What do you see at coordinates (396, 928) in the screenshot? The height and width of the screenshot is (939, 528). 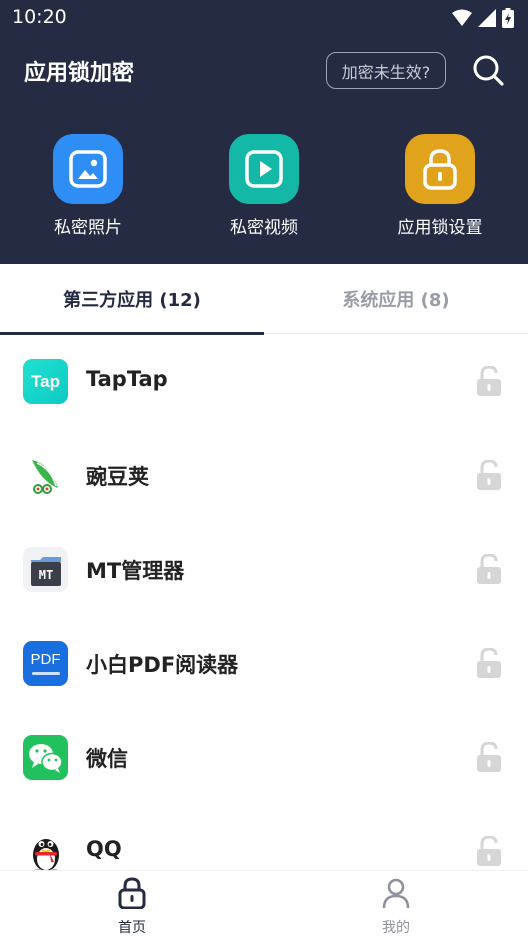 I see `nav-label: 我的` at bounding box center [396, 928].